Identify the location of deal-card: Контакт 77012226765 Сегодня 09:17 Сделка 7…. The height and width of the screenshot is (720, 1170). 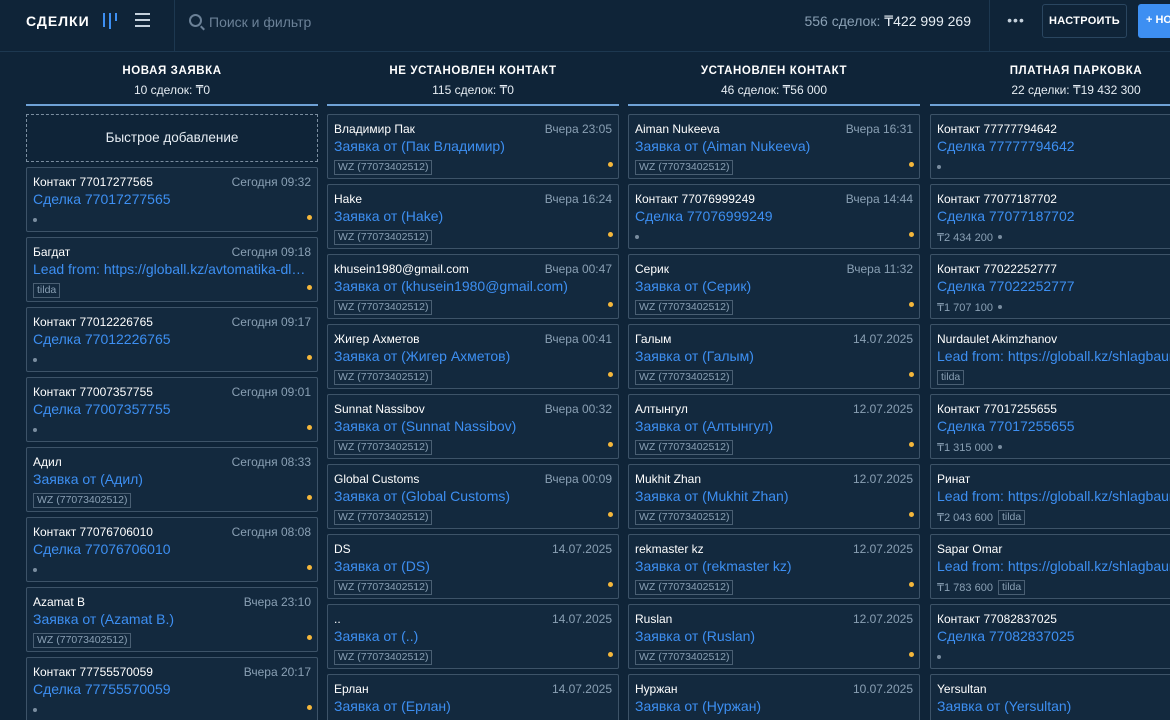
(172, 339).